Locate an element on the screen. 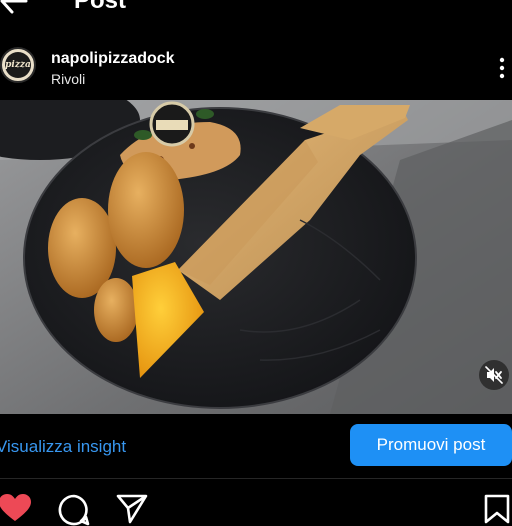  comment-icon is located at coordinates (74, 510).